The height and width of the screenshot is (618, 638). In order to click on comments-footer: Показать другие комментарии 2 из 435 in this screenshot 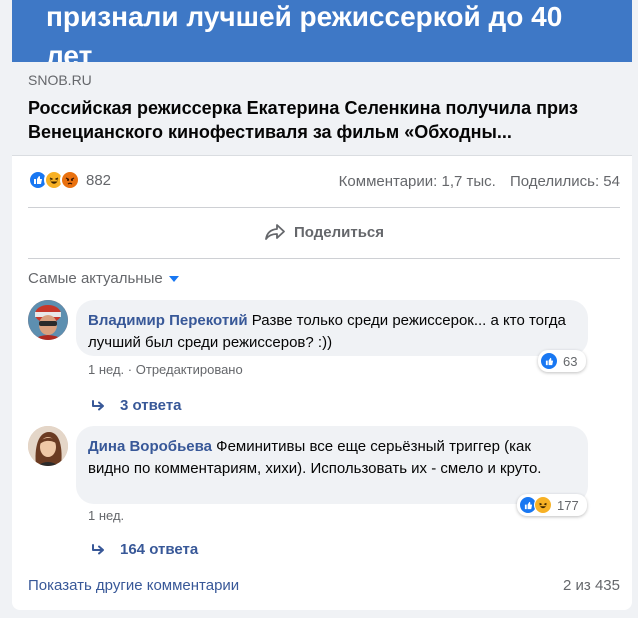, I will do `click(324, 588)`.